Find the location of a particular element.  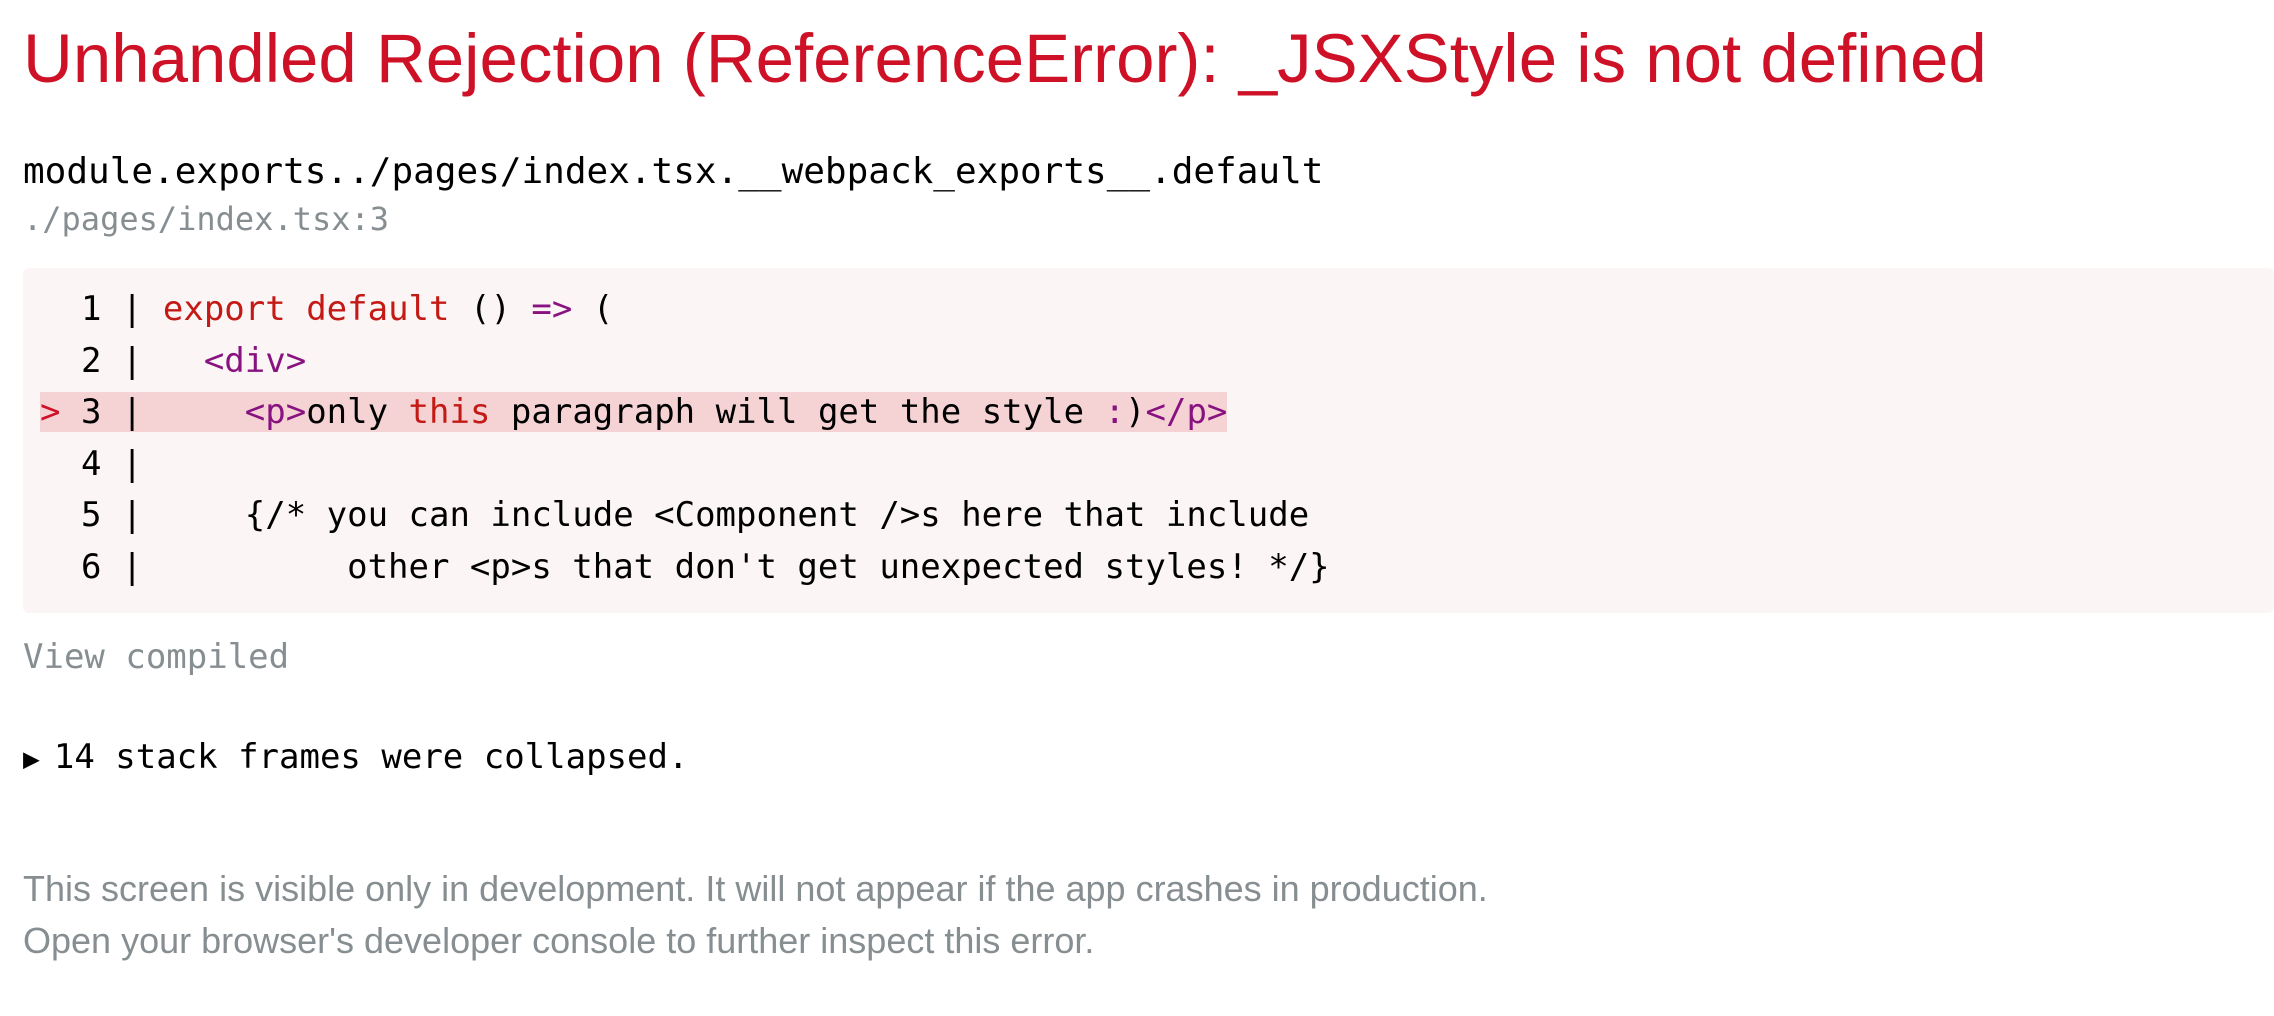

line-marker: > is located at coordinates (50, 412).